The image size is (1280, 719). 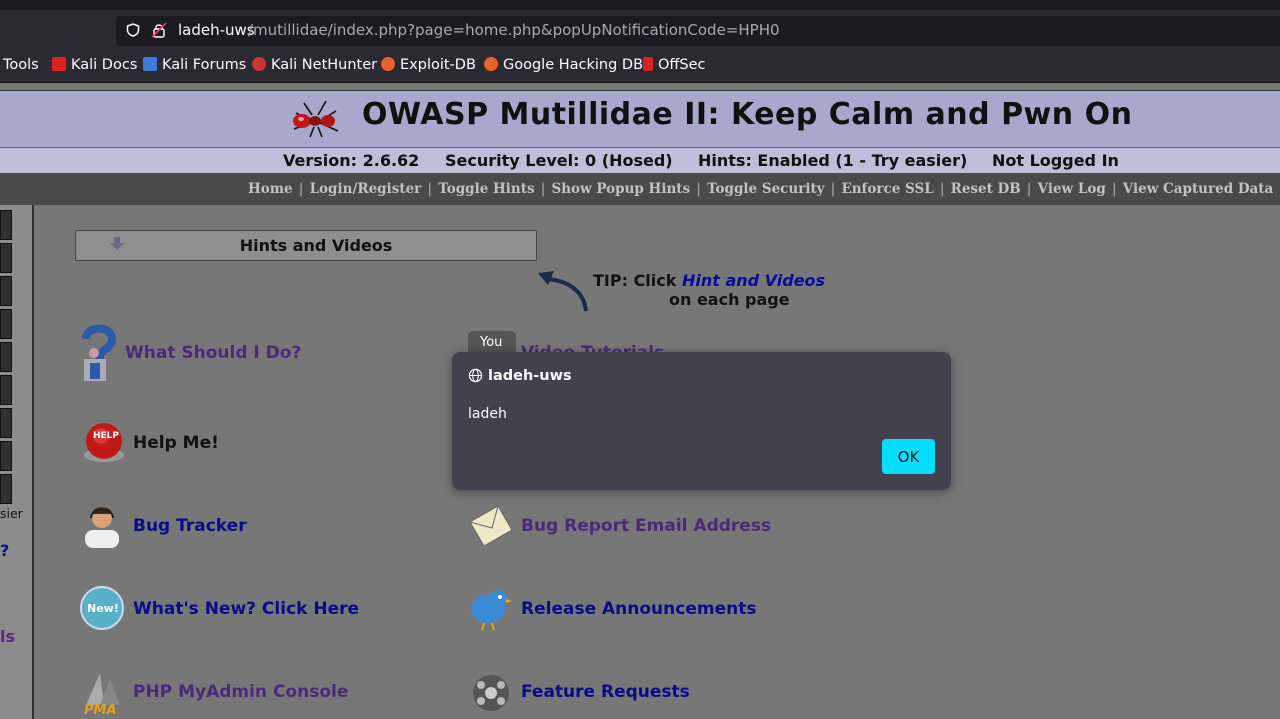 What do you see at coordinates (366, 189) in the screenshot?
I see `menu-login-register: Login/Register` at bounding box center [366, 189].